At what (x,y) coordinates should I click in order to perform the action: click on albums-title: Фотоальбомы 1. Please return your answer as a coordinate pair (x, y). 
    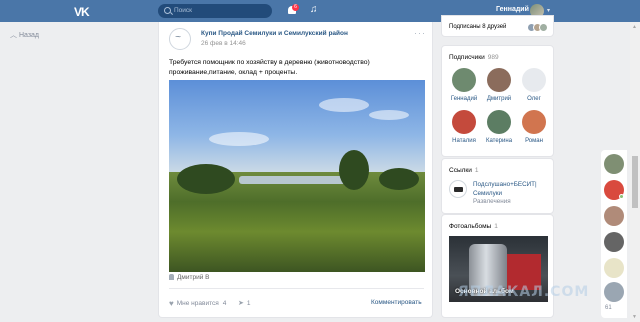
    Looking at the image, I should click on (473, 226).